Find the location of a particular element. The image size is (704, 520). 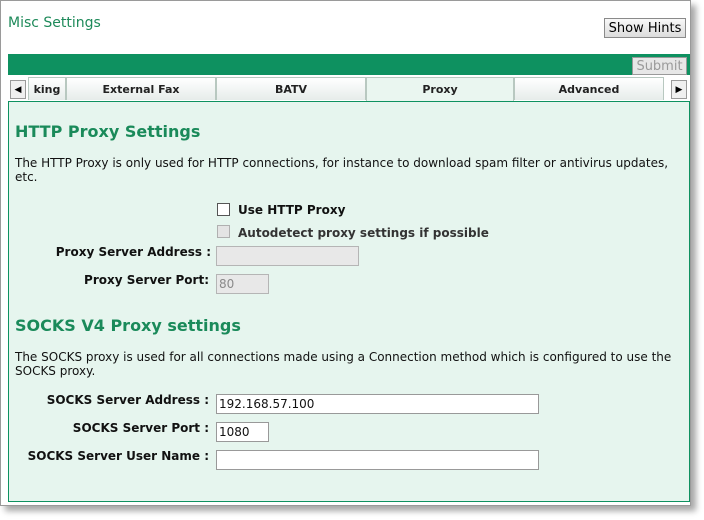

use-http-proxy-checkbox is located at coordinates (223, 209).